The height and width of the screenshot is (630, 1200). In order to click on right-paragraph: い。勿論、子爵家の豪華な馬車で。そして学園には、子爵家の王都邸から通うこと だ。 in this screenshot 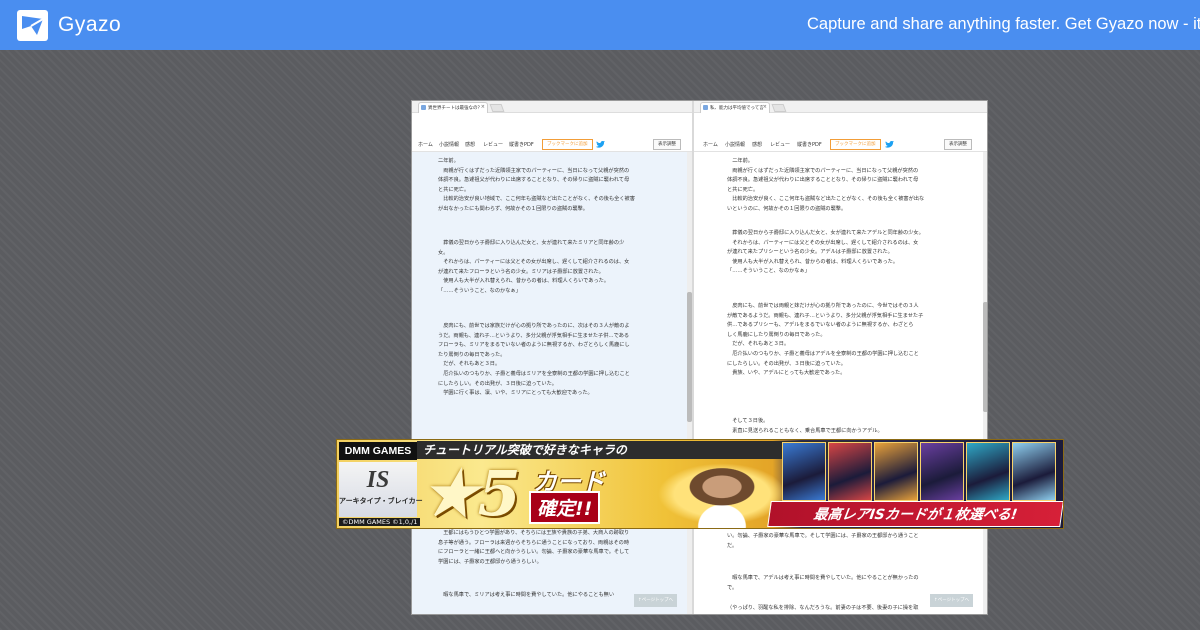, I will do `click(823, 541)`.